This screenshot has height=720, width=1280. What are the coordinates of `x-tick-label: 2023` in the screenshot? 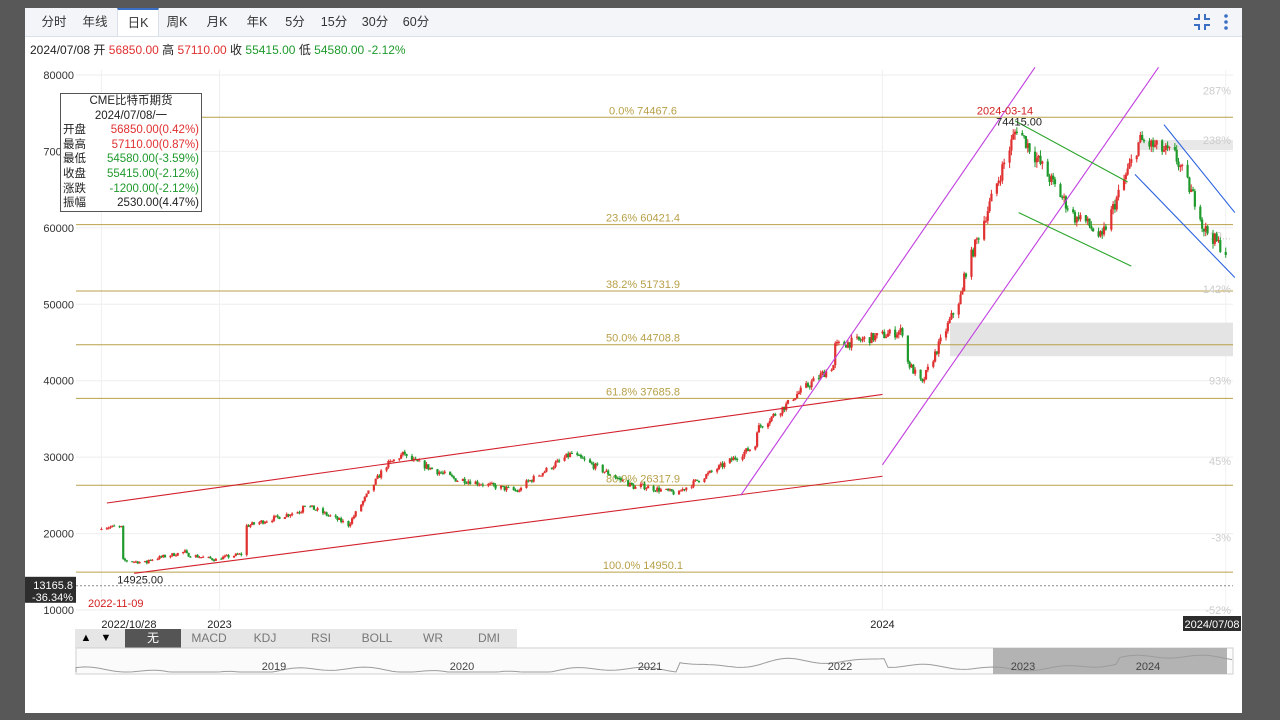 It's located at (219, 625).